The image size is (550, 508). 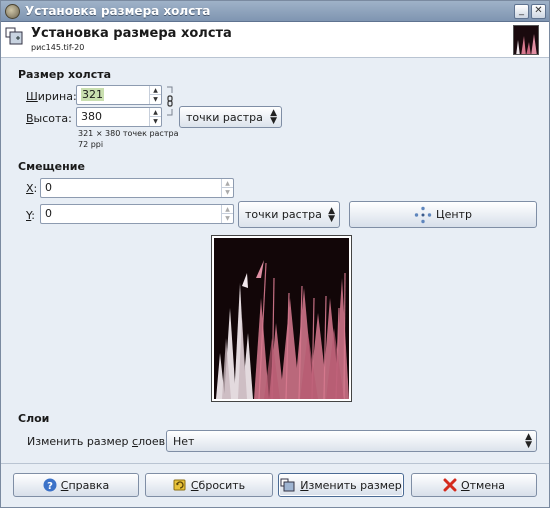 I want to click on canvas-unit-value: точки растра, so click(x=224, y=117).